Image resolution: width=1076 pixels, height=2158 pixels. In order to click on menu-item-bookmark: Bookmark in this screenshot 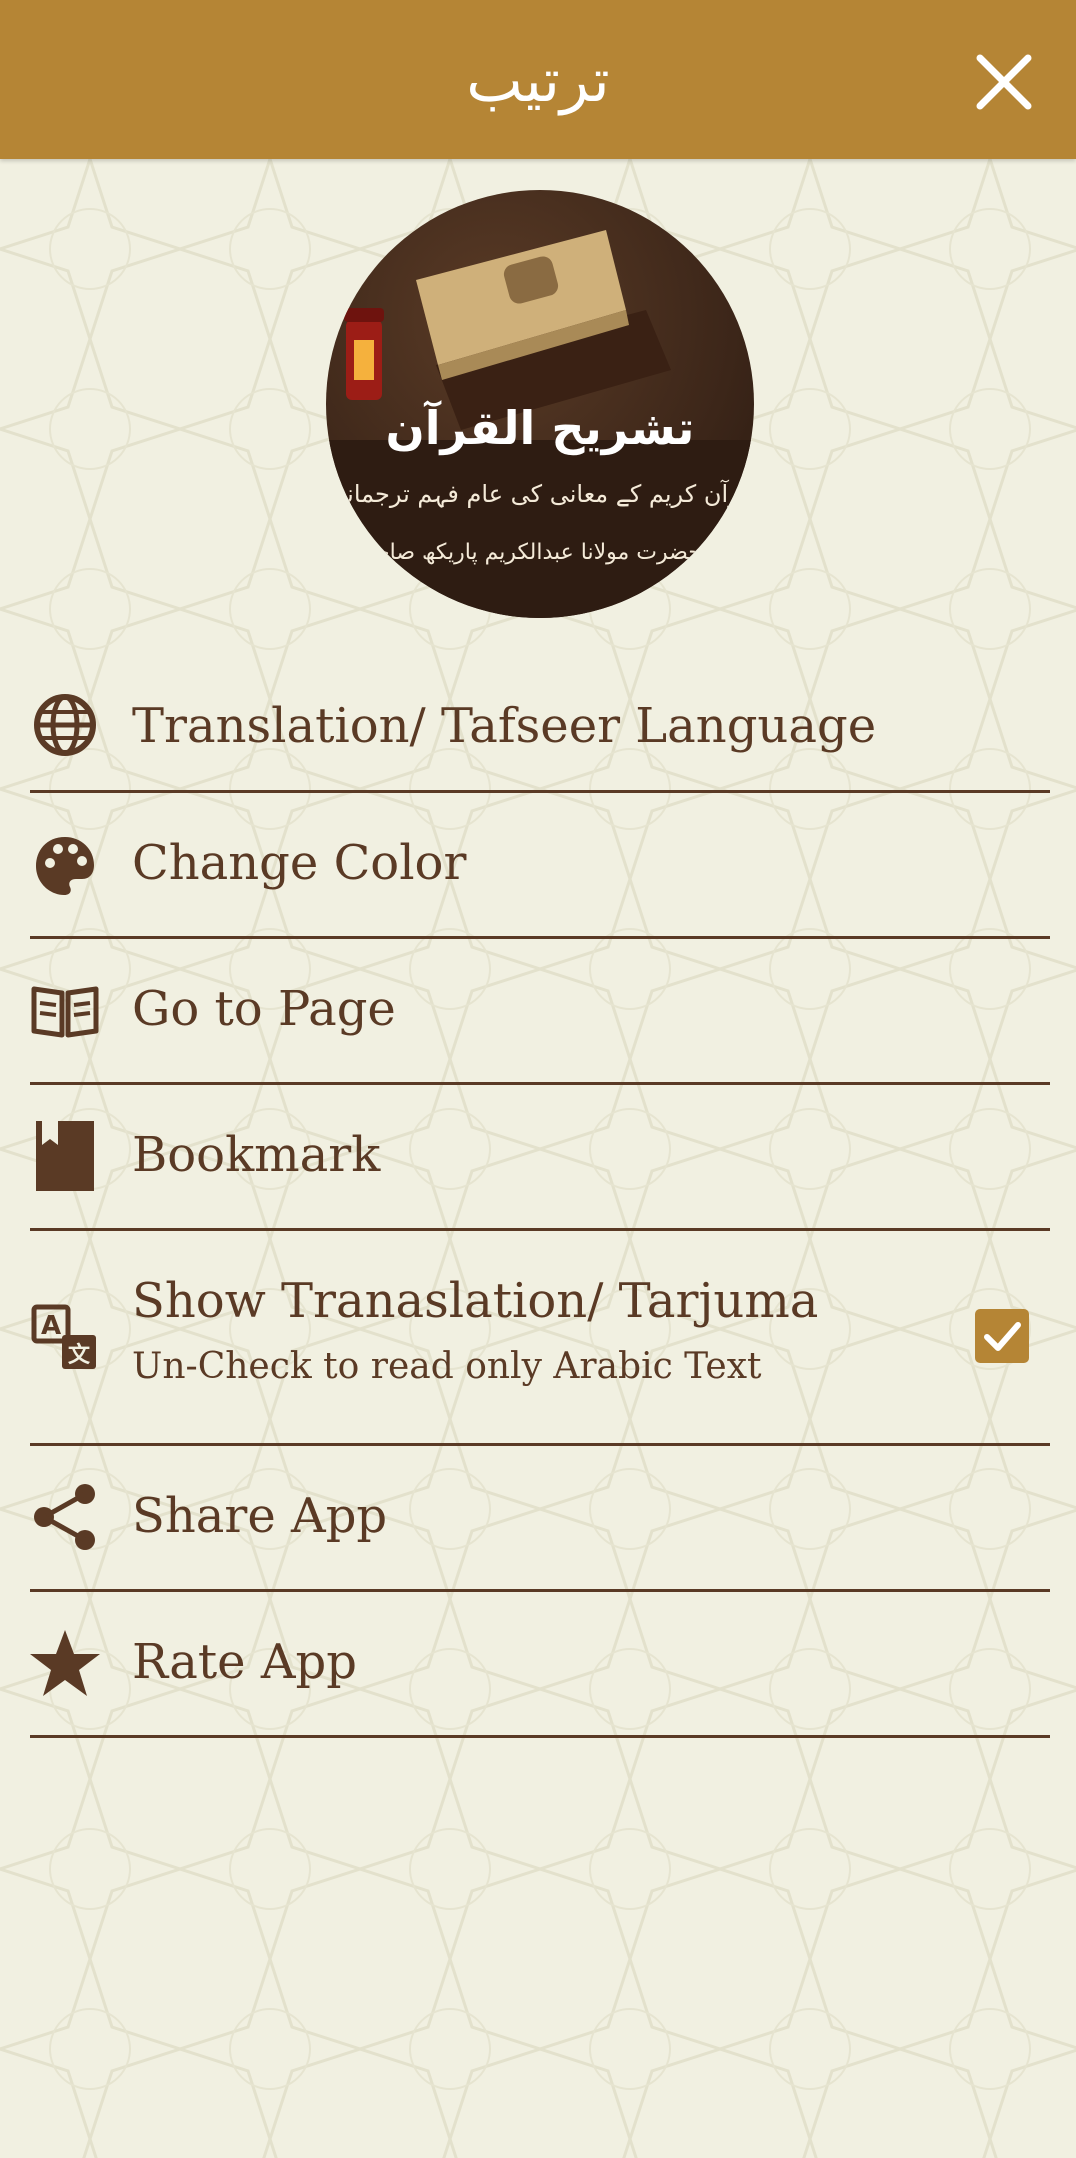, I will do `click(540, 1158)`.